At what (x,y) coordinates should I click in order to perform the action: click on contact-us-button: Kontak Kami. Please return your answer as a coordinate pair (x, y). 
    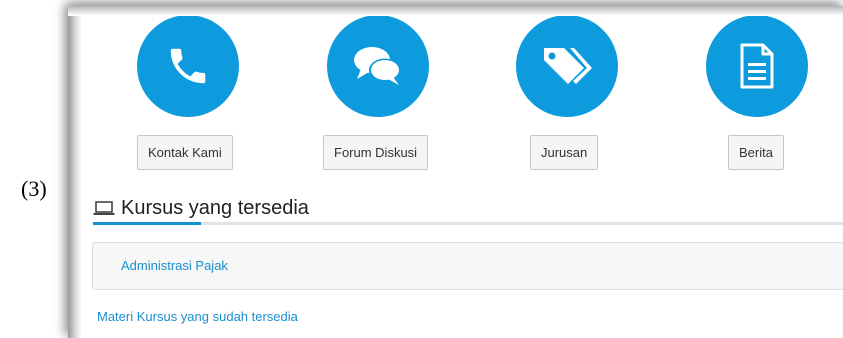
    Looking at the image, I should click on (185, 152).